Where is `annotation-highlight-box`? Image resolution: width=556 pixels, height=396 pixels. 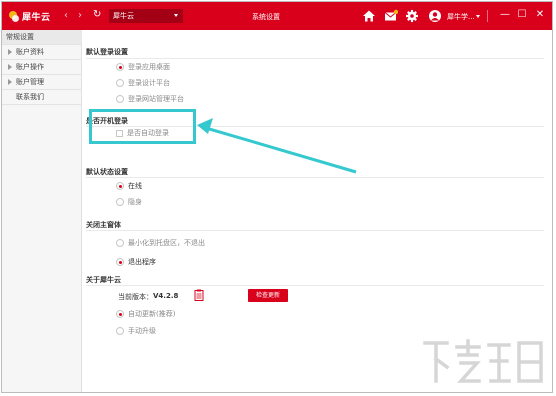
annotation-highlight-box is located at coordinates (142, 126).